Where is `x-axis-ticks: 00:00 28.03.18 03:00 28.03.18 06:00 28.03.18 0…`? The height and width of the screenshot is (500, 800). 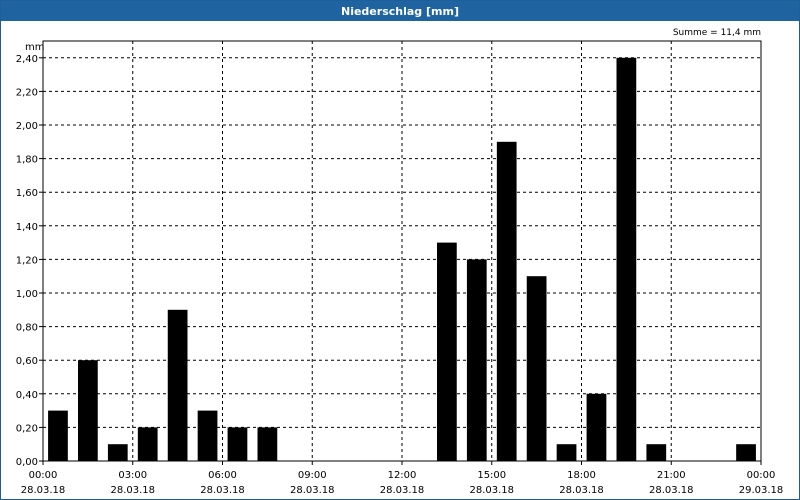 x-axis-ticks: 00:00 28.03.18 03:00 28.03.18 06:00 28.03.18 0… is located at coordinates (402, 478).